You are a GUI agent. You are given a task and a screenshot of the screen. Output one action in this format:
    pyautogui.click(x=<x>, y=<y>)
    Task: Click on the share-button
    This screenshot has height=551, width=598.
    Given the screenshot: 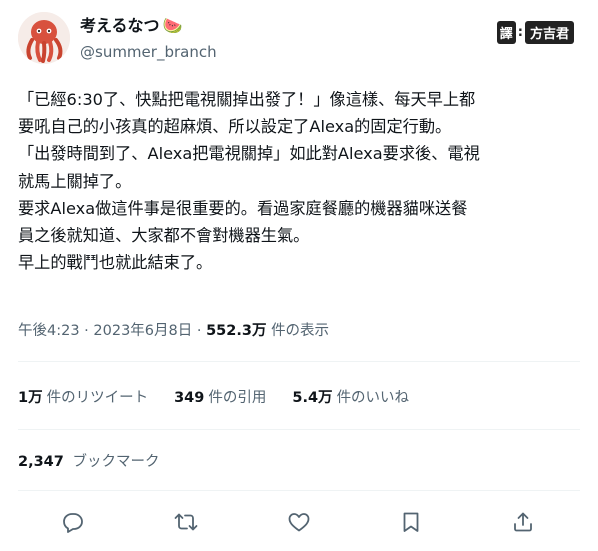 What is the action you would take?
    pyautogui.click(x=523, y=522)
    